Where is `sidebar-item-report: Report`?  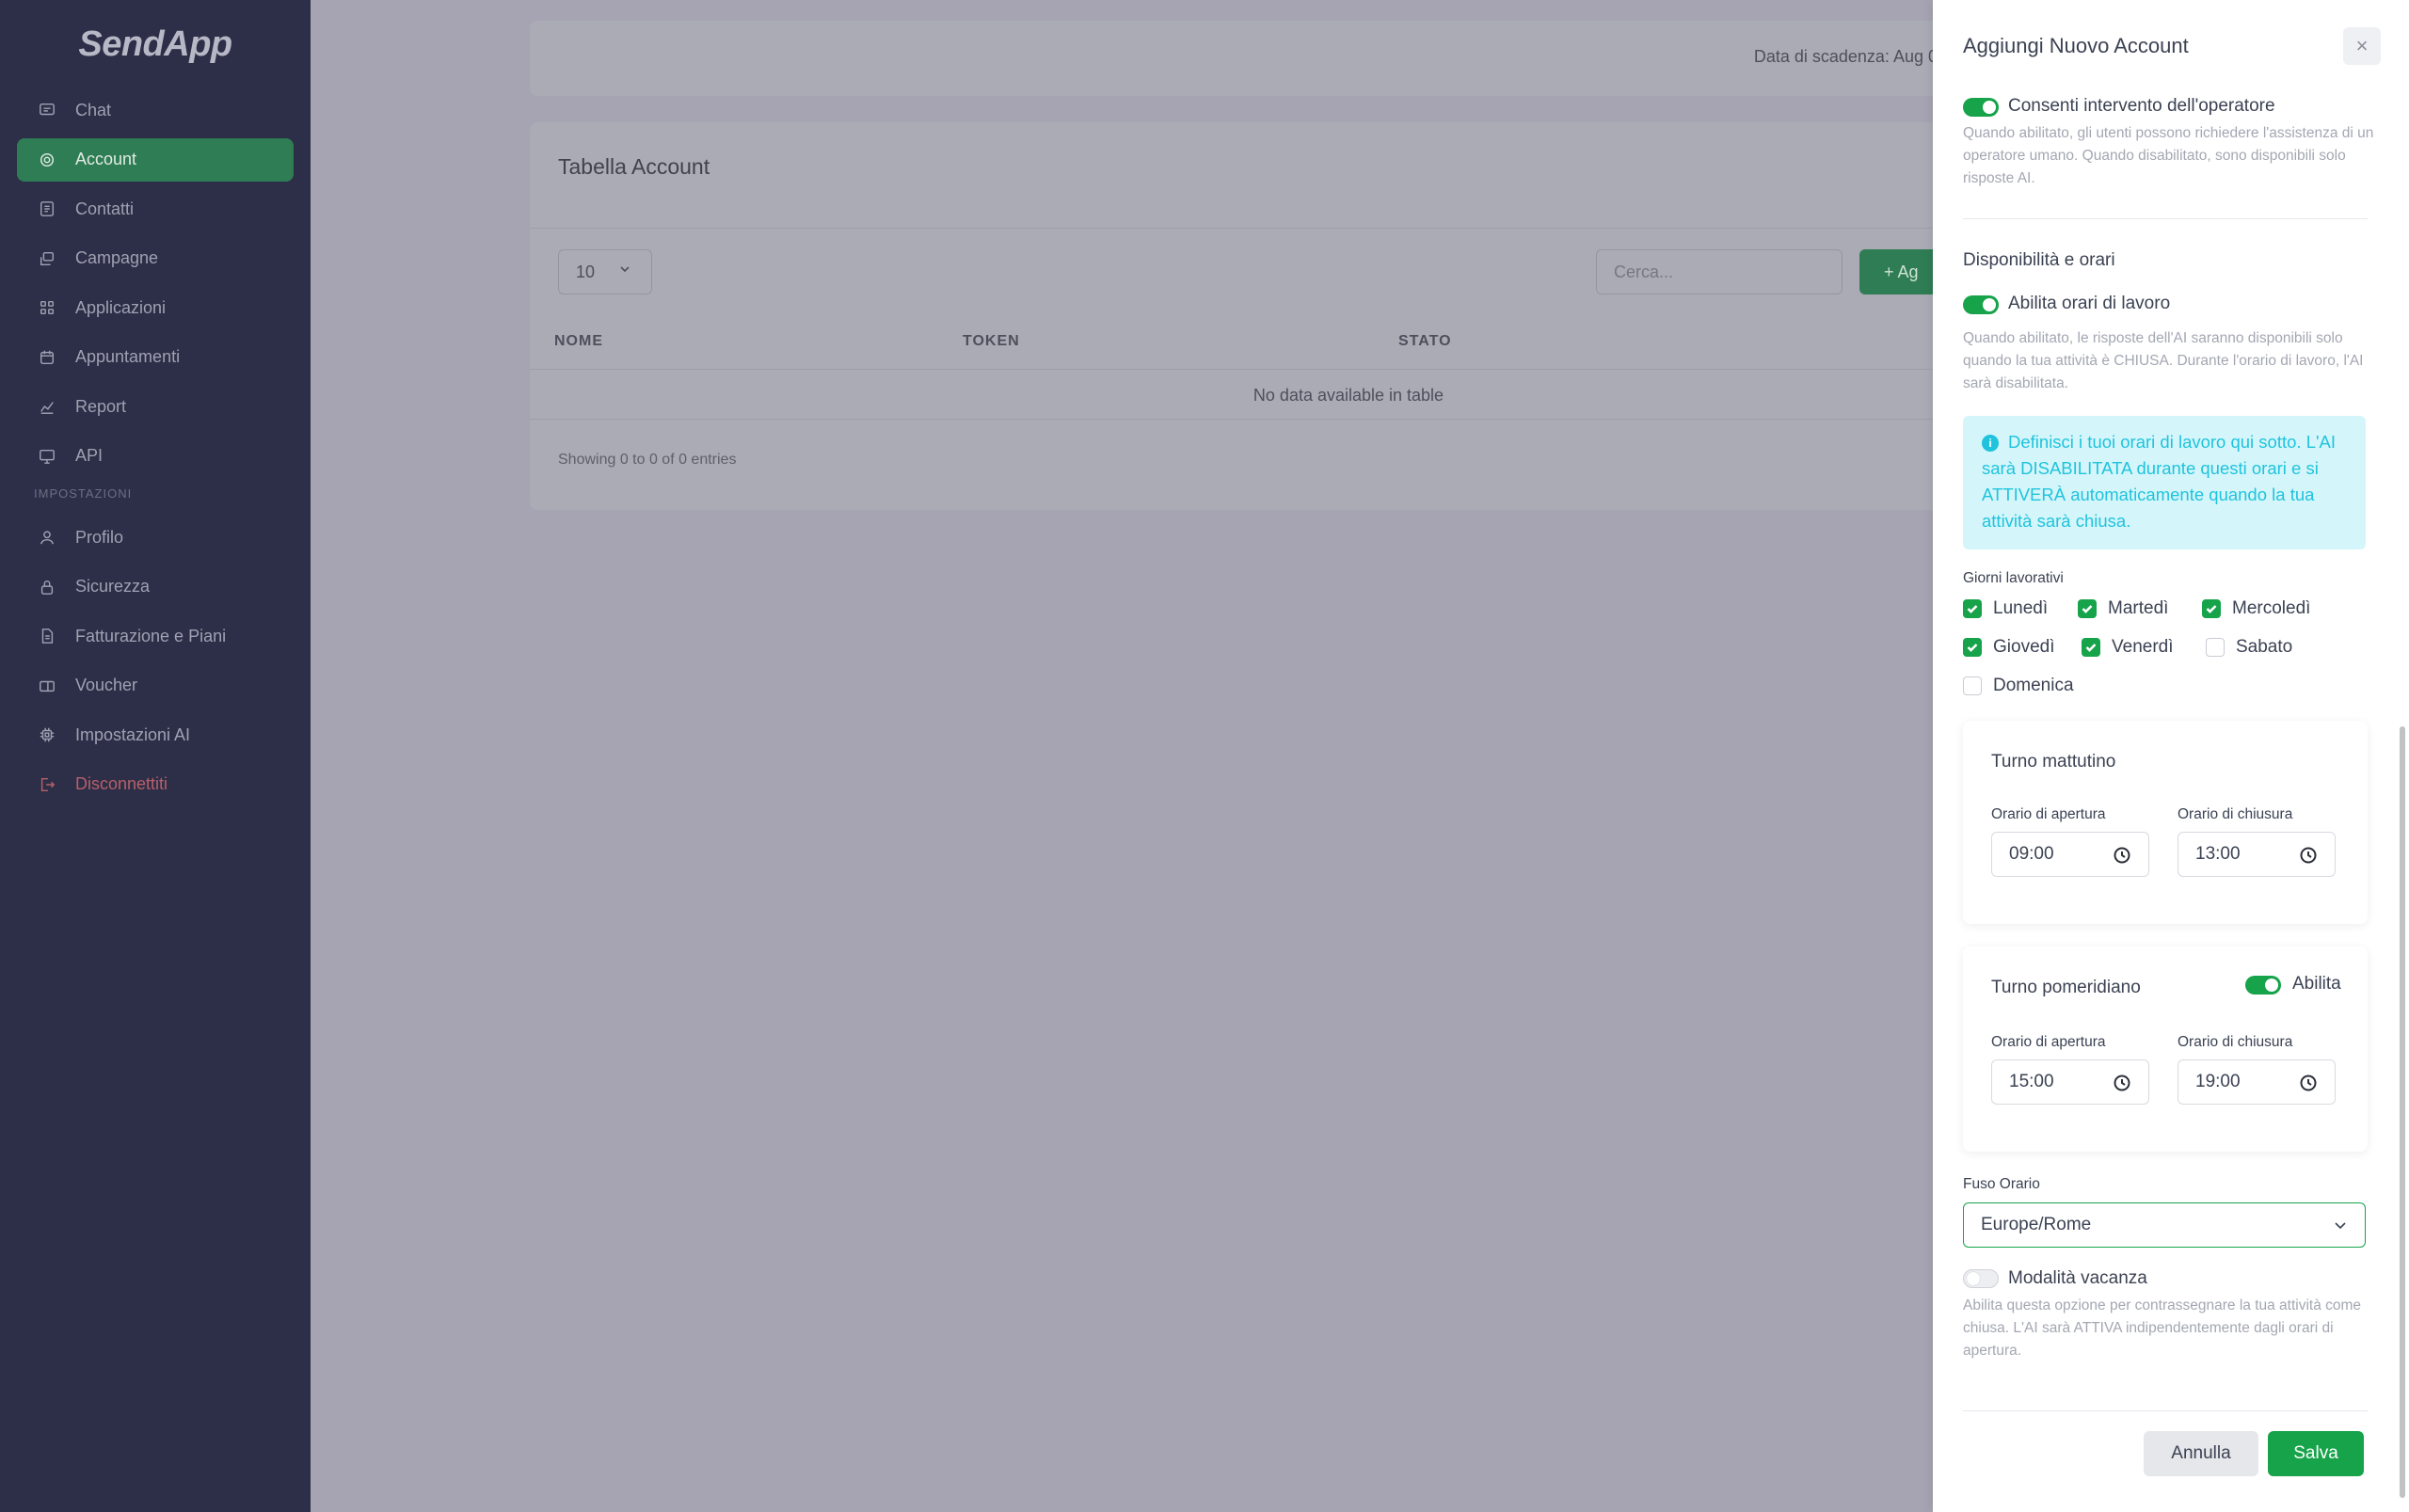
sidebar-item-report: Report is located at coordinates (156, 407).